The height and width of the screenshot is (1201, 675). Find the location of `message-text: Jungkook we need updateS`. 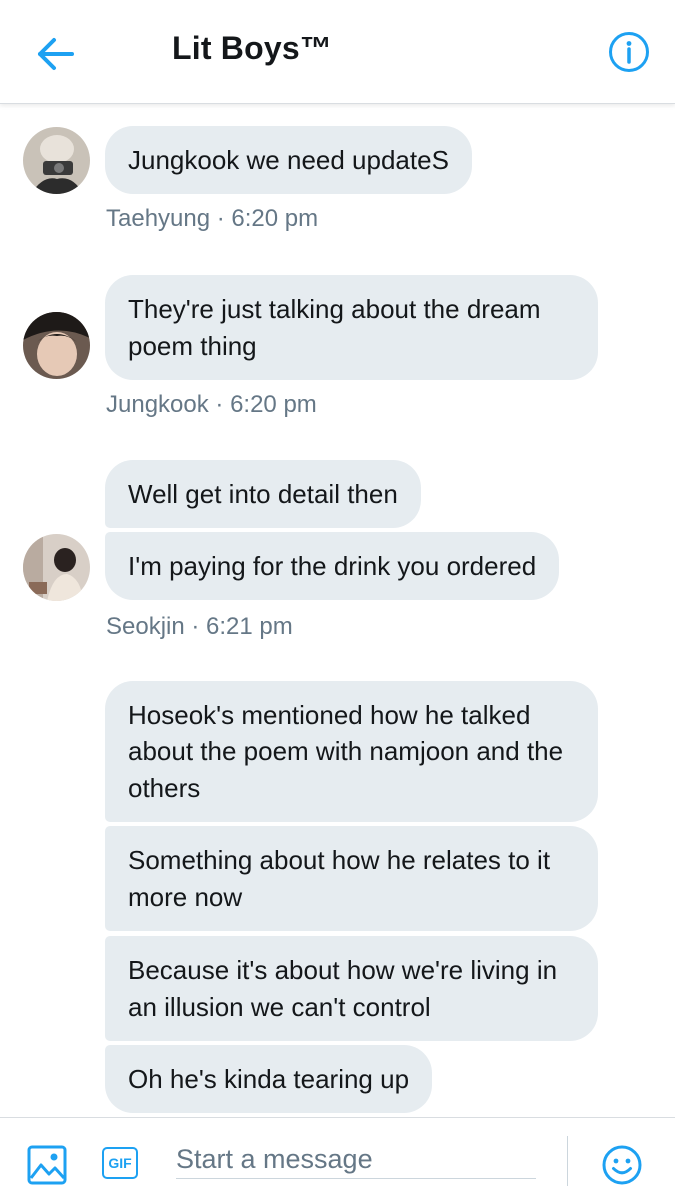

message-text: Jungkook we need updateS is located at coordinates (288, 159).